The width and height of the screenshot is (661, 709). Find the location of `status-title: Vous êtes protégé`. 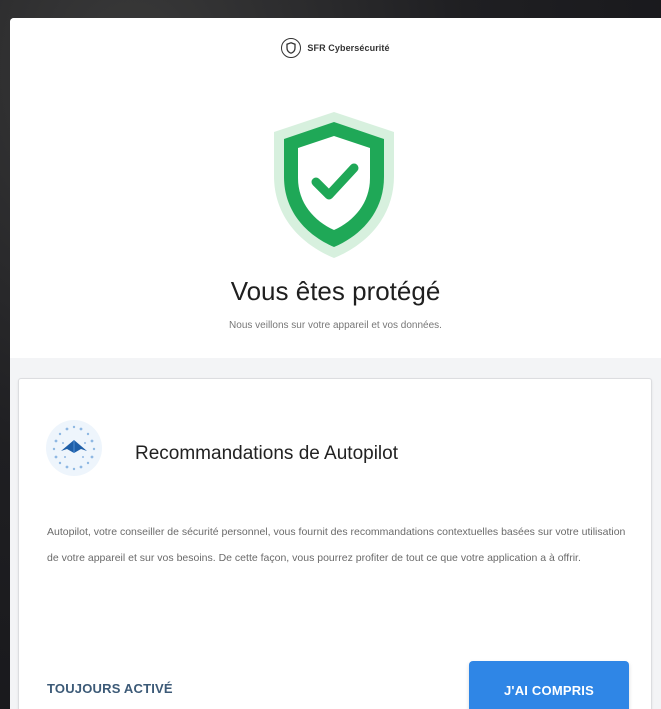

status-title: Vous êtes protégé is located at coordinates (335, 291).